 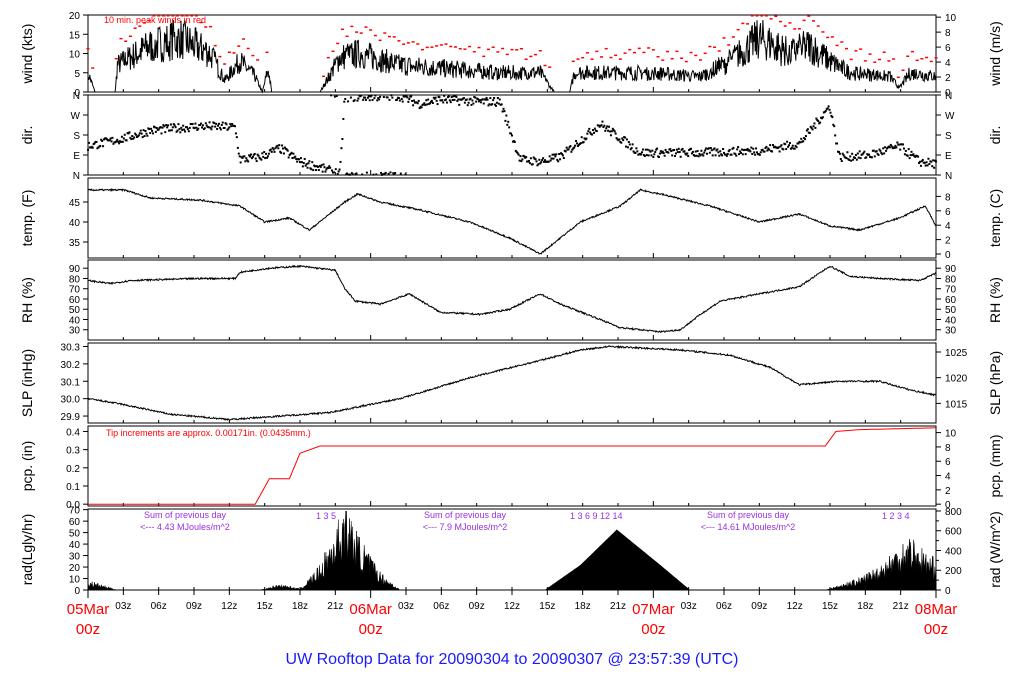 I want to click on ytick-wind-label: 10, so click(x=75, y=55).